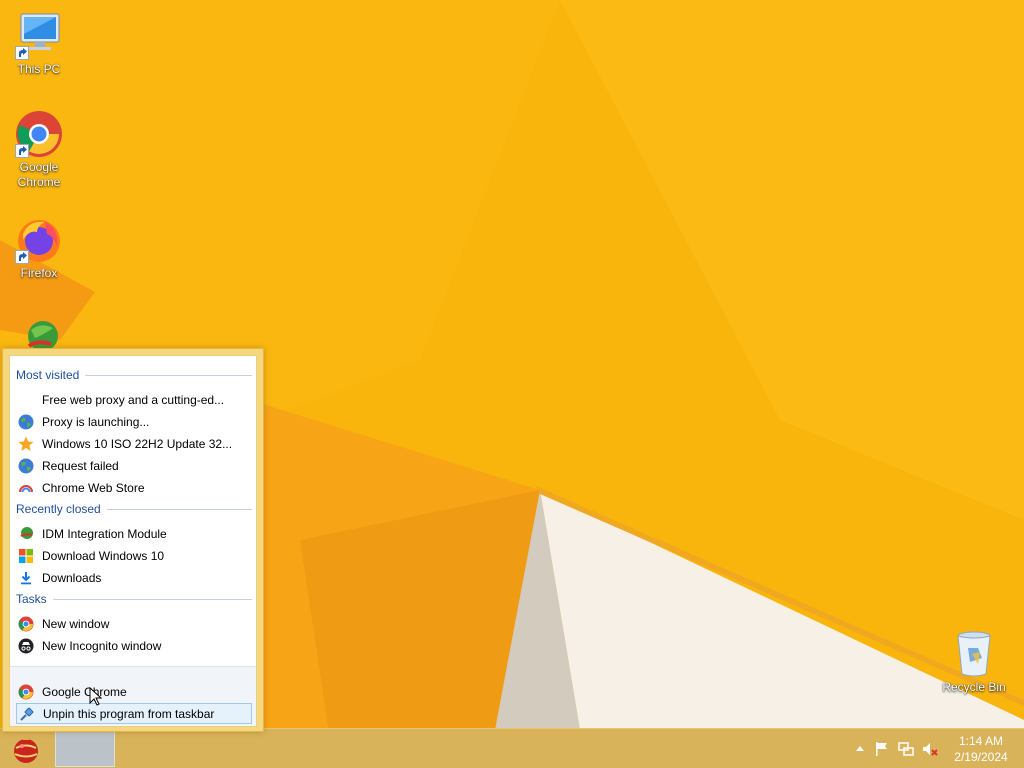 This screenshot has height=768, width=1024. Describe the element at coordinates (512, 748) in the screenshot. I see `taskbar: 1:14 AM 2/19/2024` at that location.